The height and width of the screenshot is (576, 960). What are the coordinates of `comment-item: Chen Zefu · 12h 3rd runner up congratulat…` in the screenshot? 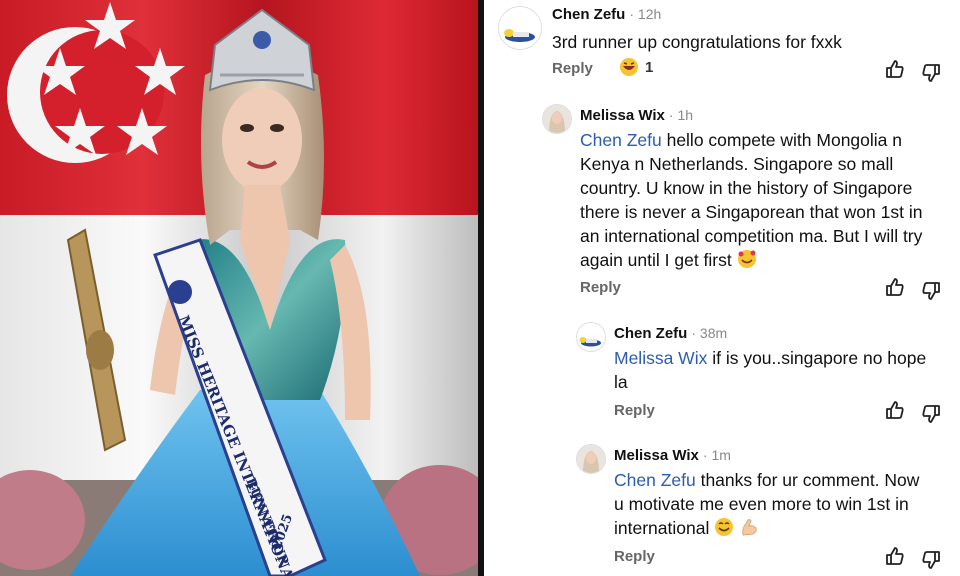 It's located at (723, 46).